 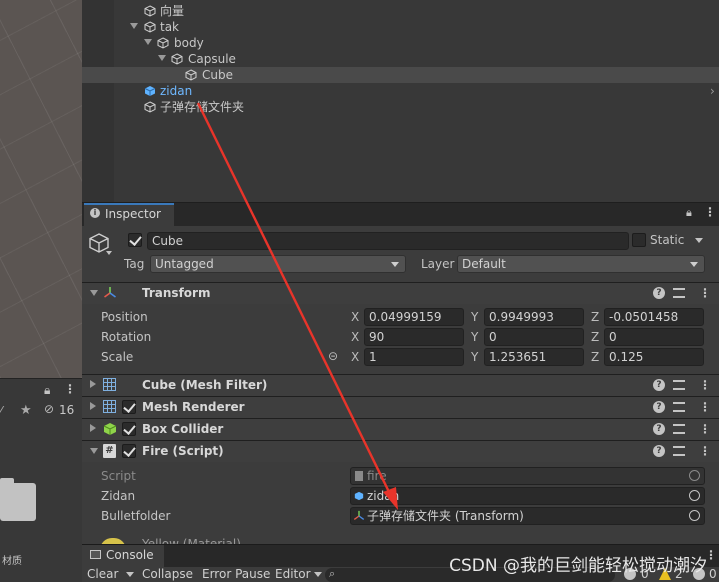 I want to click on visibility-icon: ⁄, so click(x=1, y=411).